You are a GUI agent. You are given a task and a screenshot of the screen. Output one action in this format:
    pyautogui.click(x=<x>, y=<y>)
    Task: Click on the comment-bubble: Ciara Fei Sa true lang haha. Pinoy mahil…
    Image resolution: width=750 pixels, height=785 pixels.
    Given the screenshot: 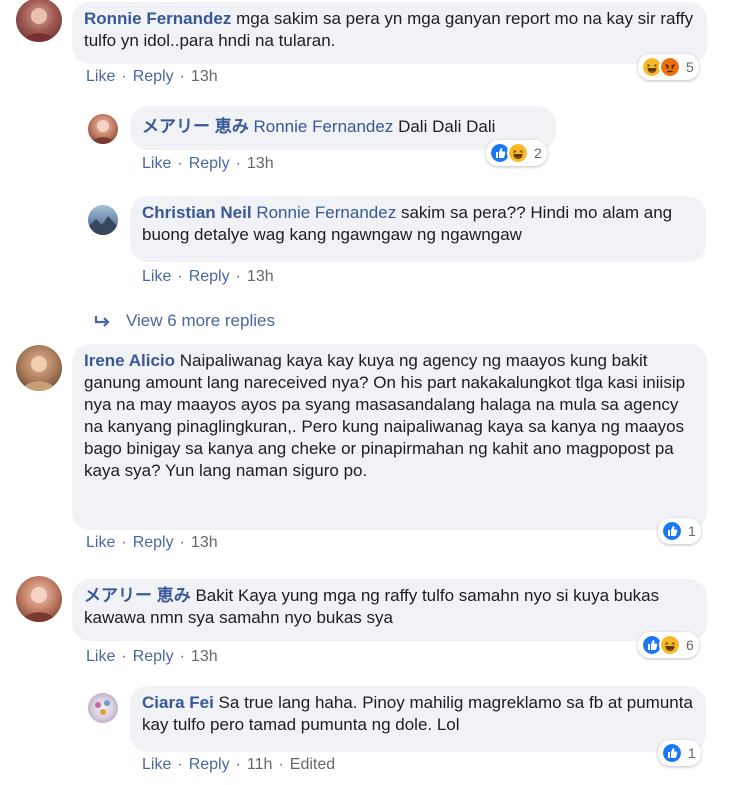 What is the action you would take?
    pyautogui.click(x=418, y=719)
    